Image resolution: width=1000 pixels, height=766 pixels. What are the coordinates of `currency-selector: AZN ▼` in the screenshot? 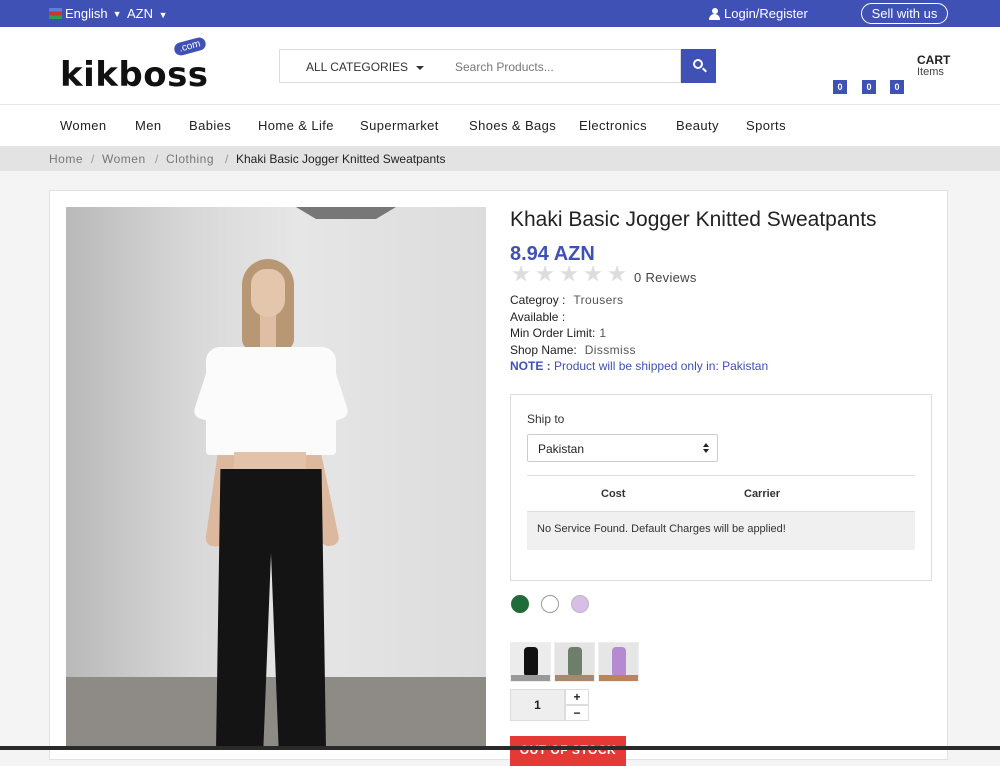 It's located at (147, 13).